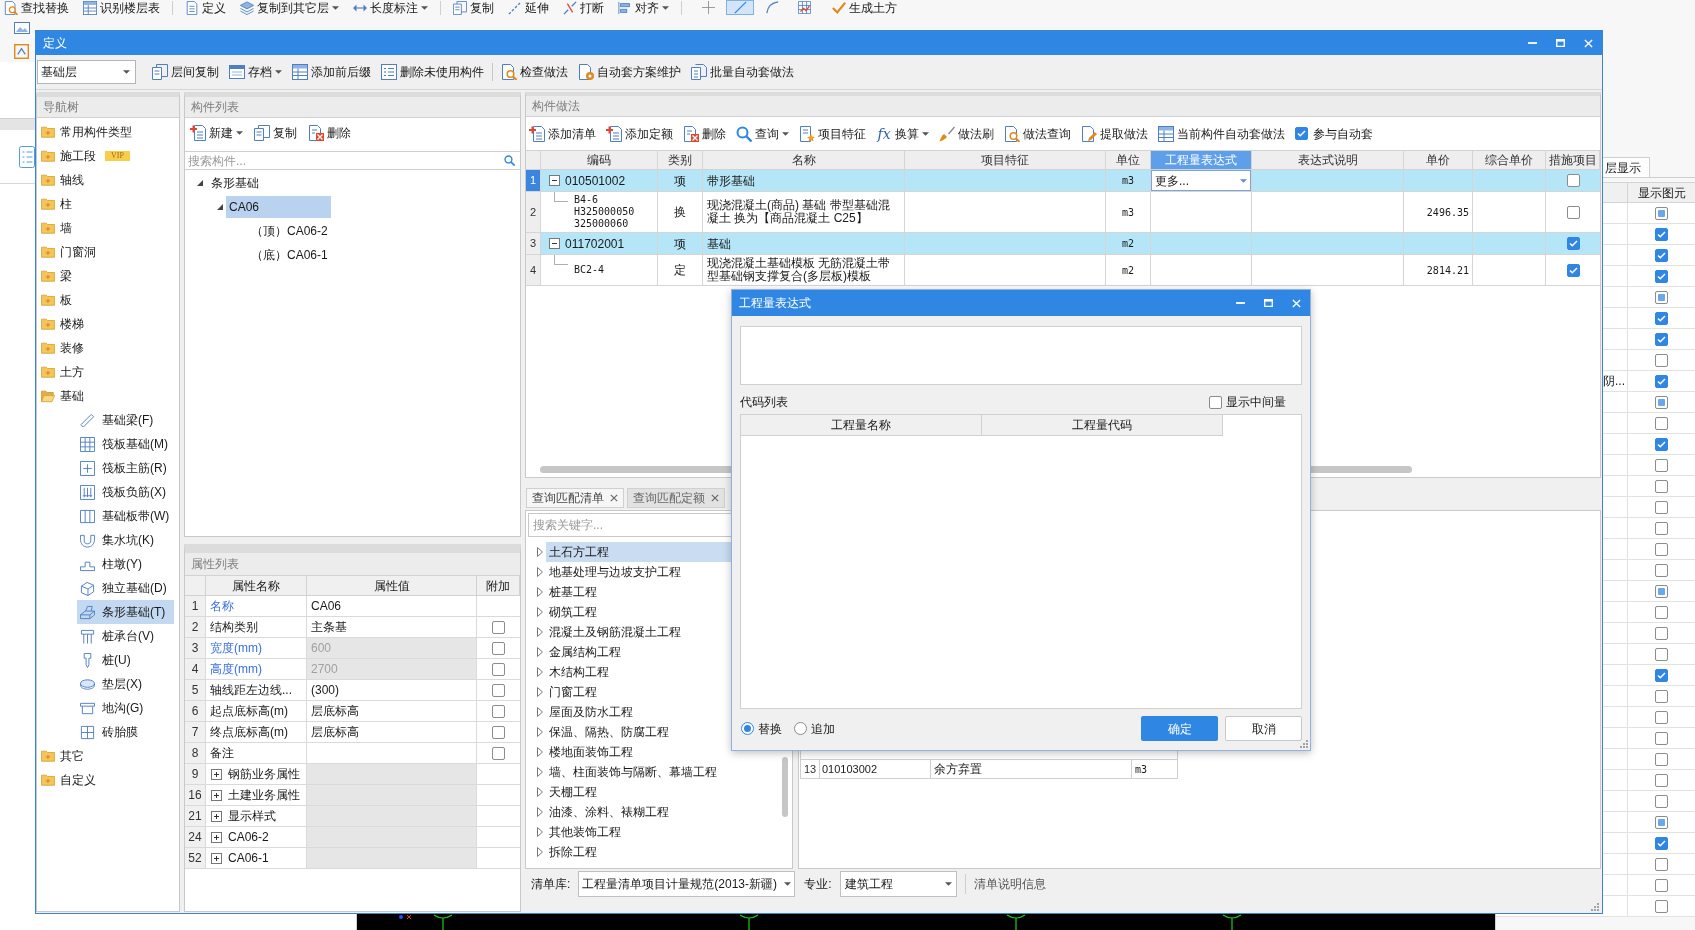 This screenshot has width=1695, height=930. What do you see at coordinates (125, 708) in the screenshot?
I see `nav-item: 地沟(G)` at bounding box center [125, 708].